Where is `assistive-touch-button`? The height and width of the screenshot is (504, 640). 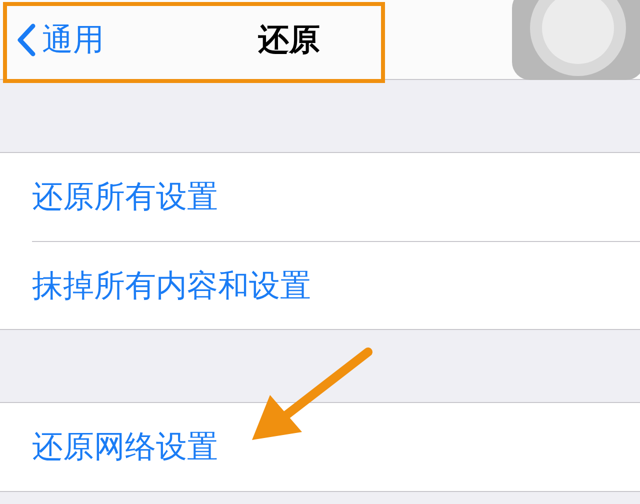
assistive-touch-button is located at coordinates (576, 40).